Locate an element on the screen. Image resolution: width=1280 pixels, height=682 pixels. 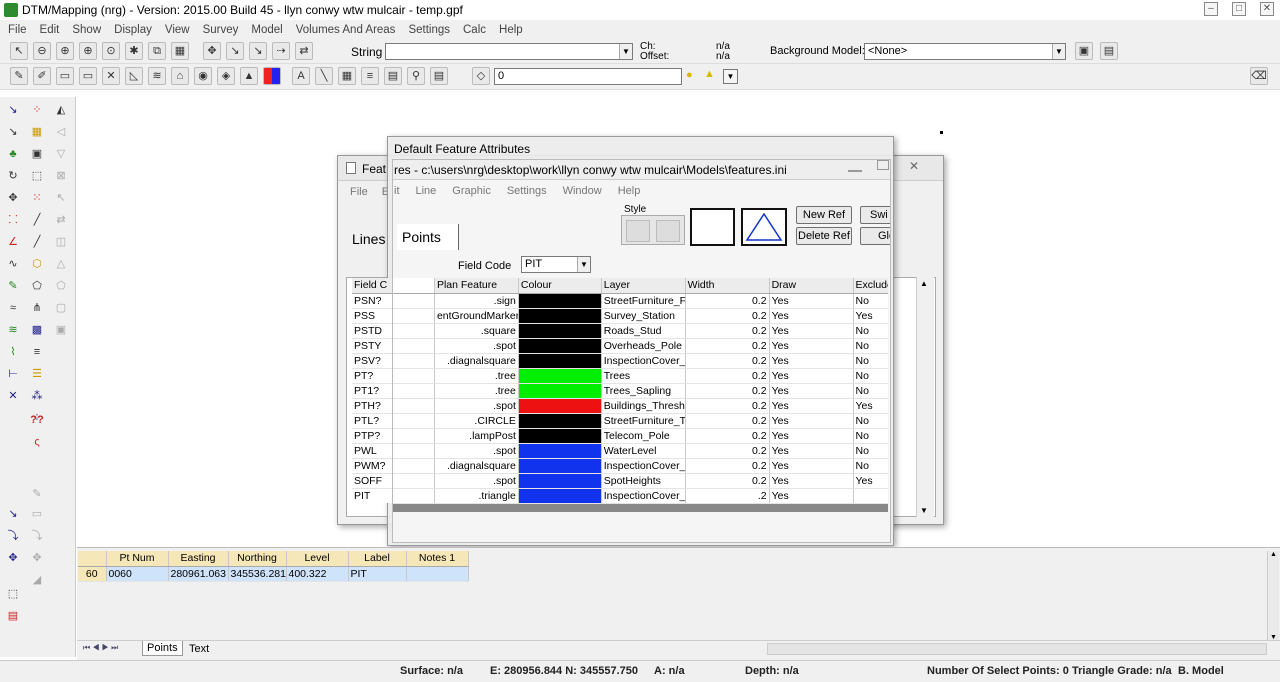
table-row: PTH?.spotBuildings_Thresh0.2YesYes is located at coordinates (640, 406).